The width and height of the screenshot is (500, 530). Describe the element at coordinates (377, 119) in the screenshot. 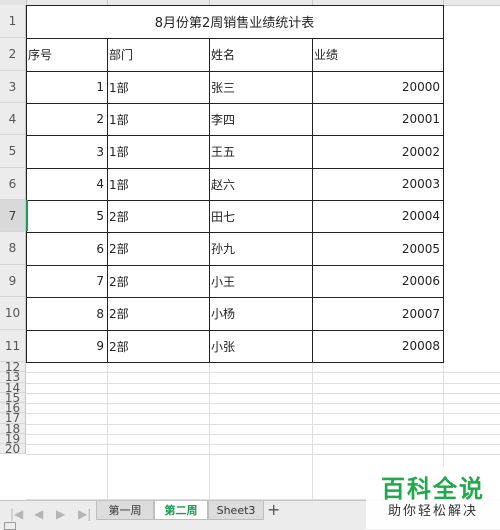

I see `cell-performance: 20001` at that location.